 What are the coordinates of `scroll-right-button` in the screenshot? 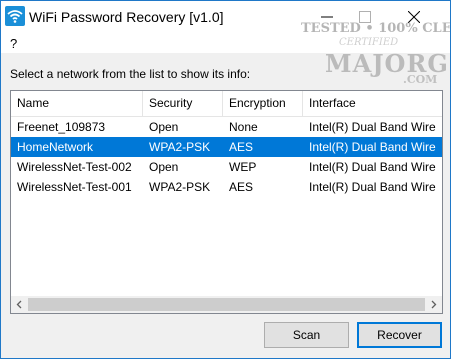 It's located at (433, 304).